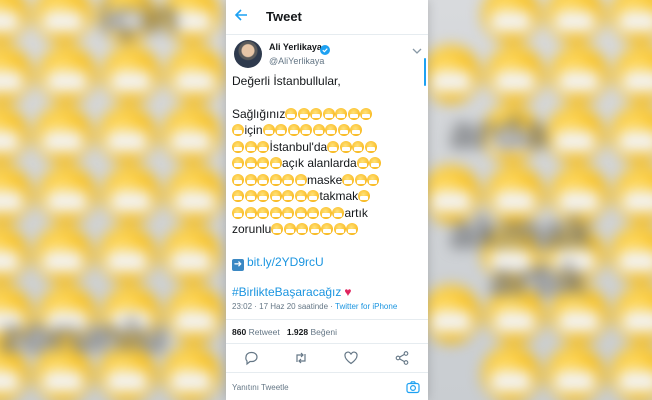  Describe the element at coordinates (351, 358) in the screenshot. I see `heart-icon` at that location.